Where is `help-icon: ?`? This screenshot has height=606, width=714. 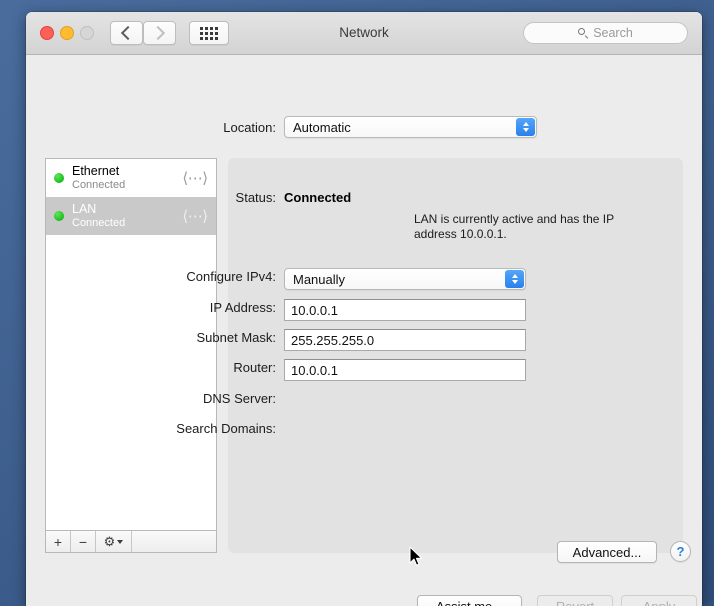
help-icon: ? is located at coordinates (680, 551).